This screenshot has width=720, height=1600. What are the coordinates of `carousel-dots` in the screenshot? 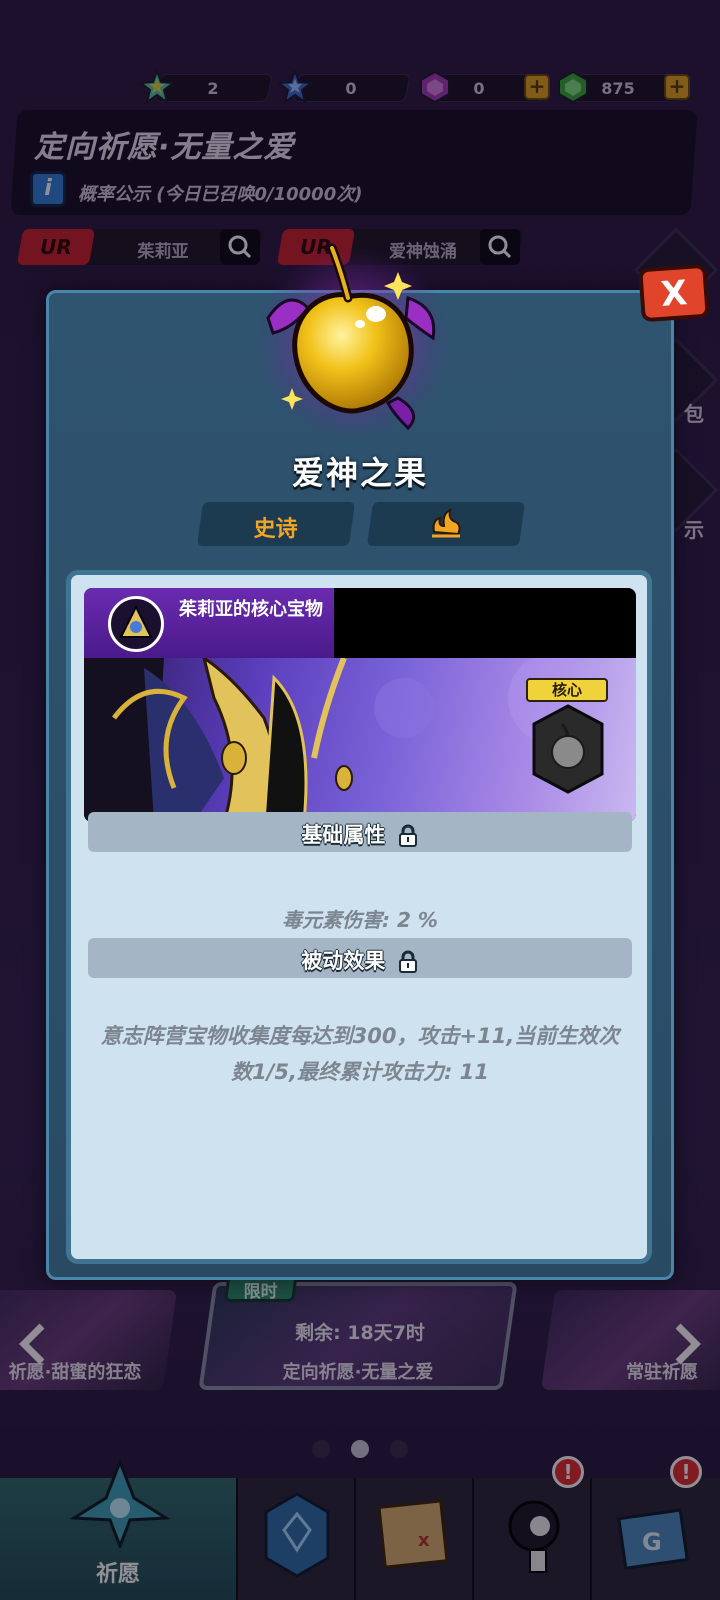 It's located at (360, 1450).